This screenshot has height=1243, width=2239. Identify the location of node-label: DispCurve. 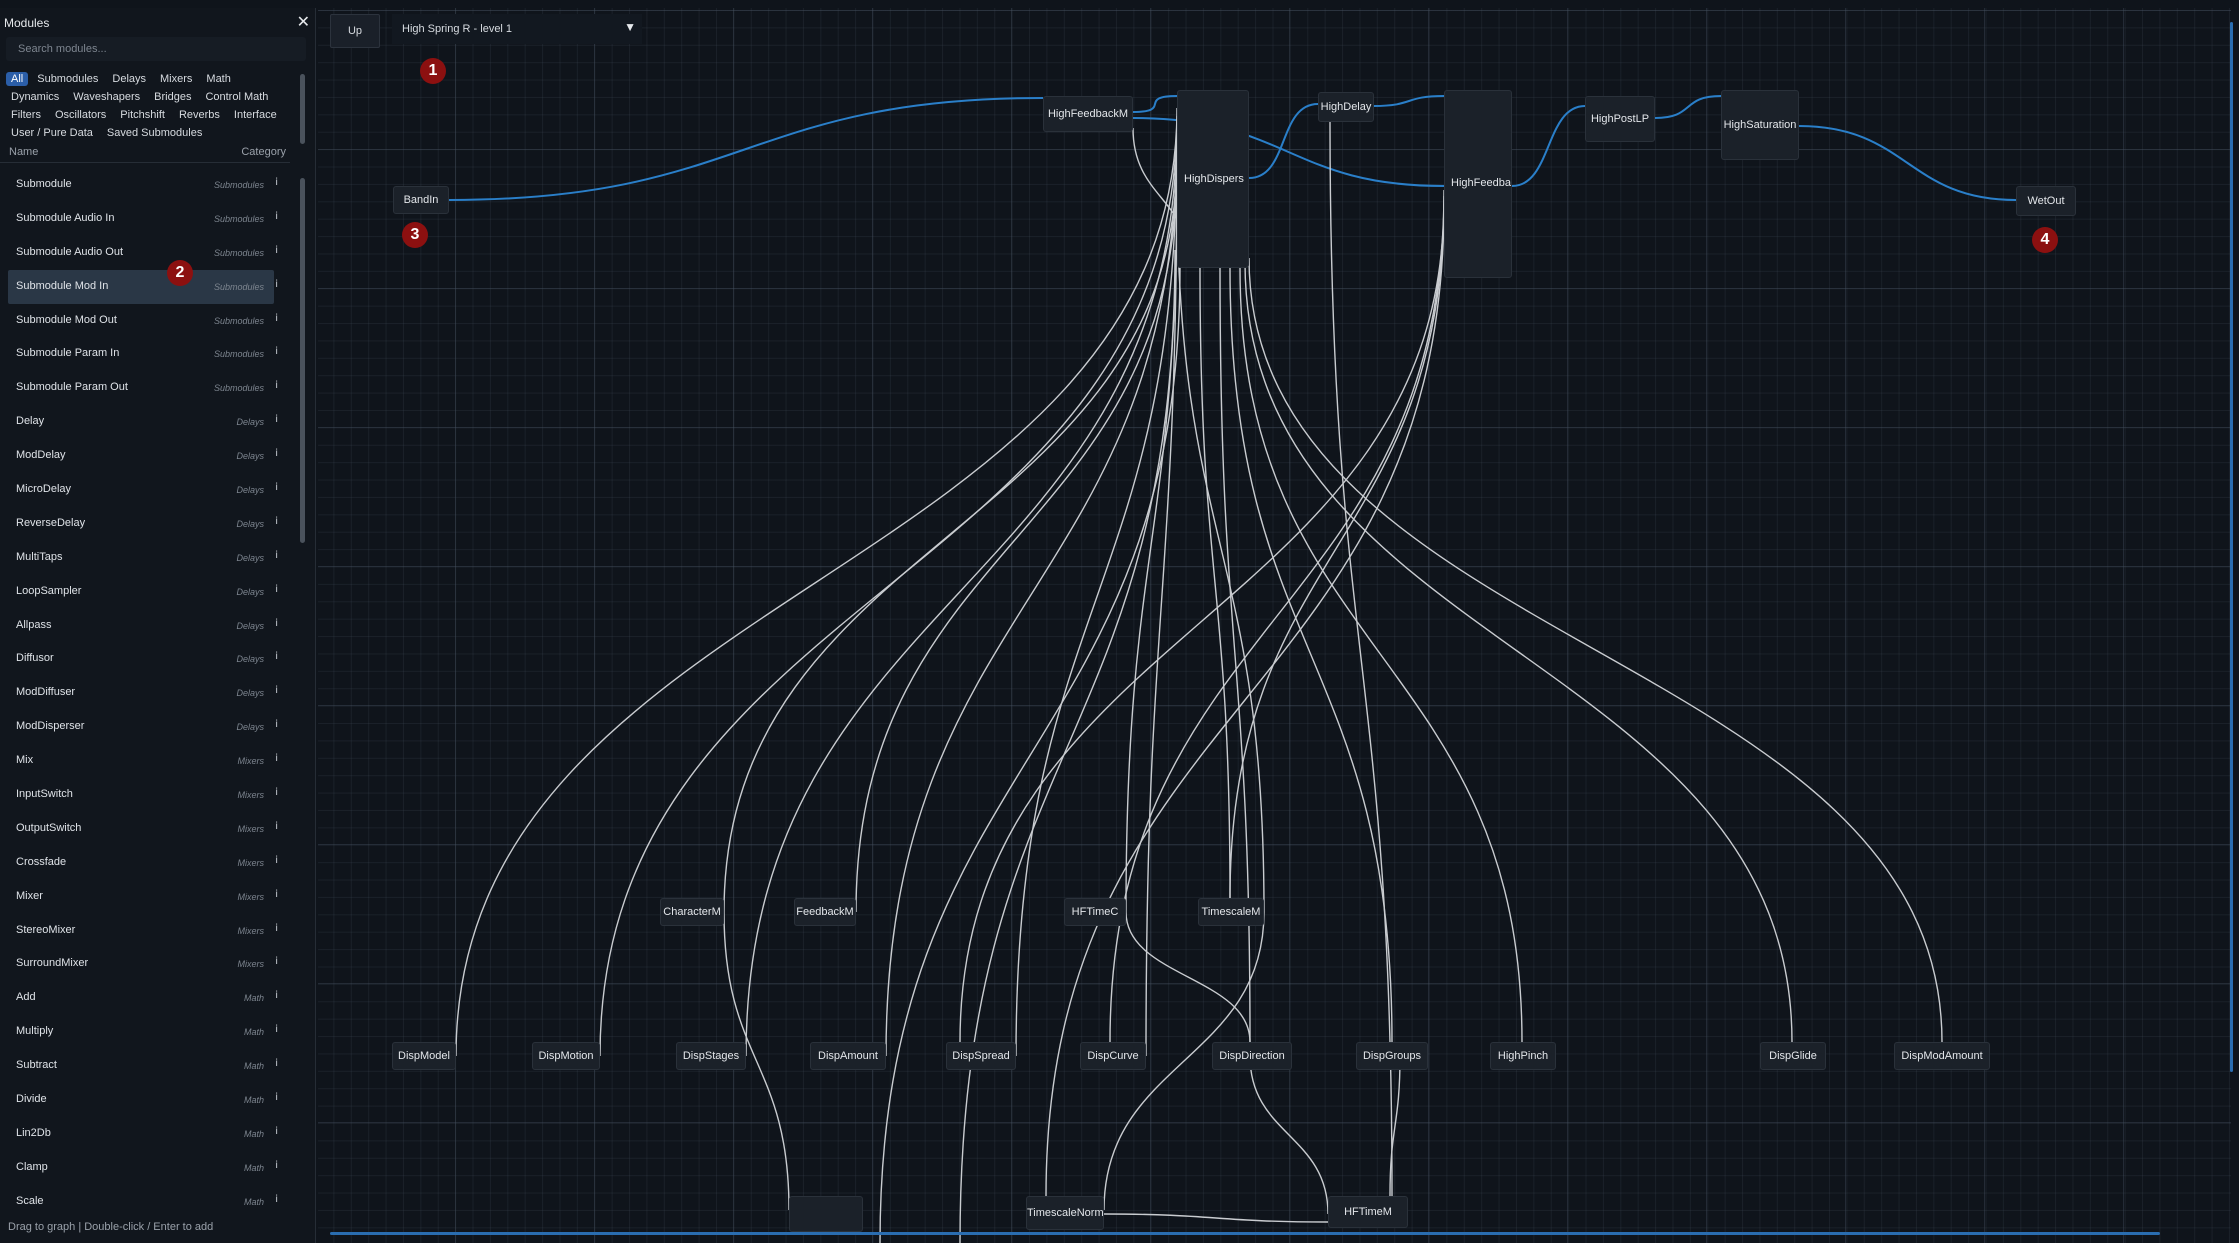
(1113, 1056).